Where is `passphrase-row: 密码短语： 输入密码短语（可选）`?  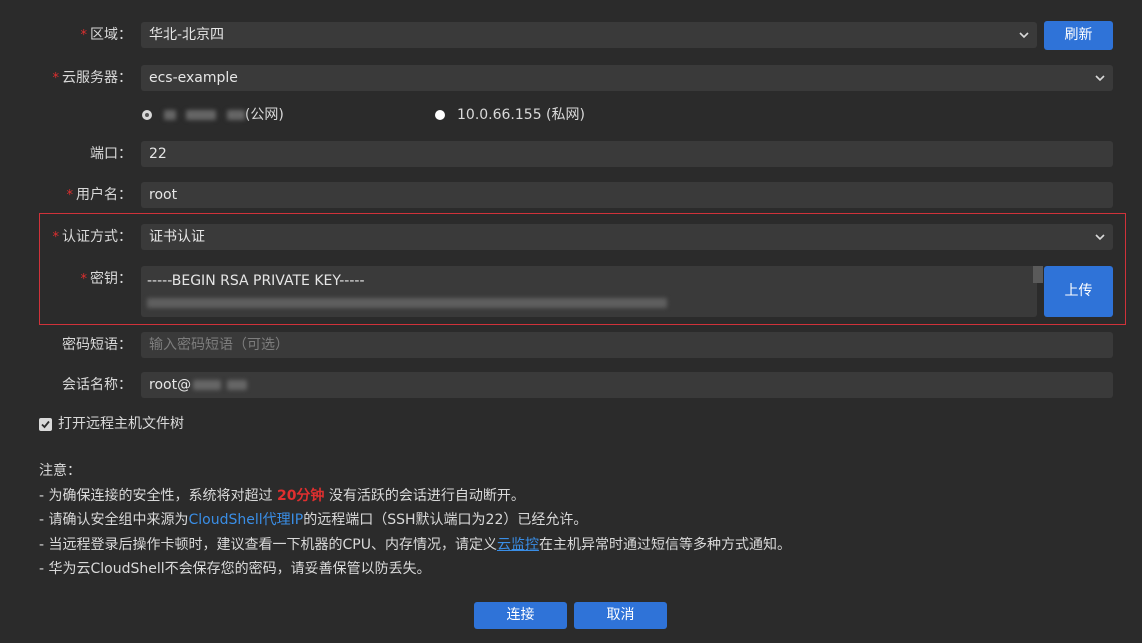
passphrase-row: 密码短语： 输入密码短语（可选） is located at coordinates (571, 345).